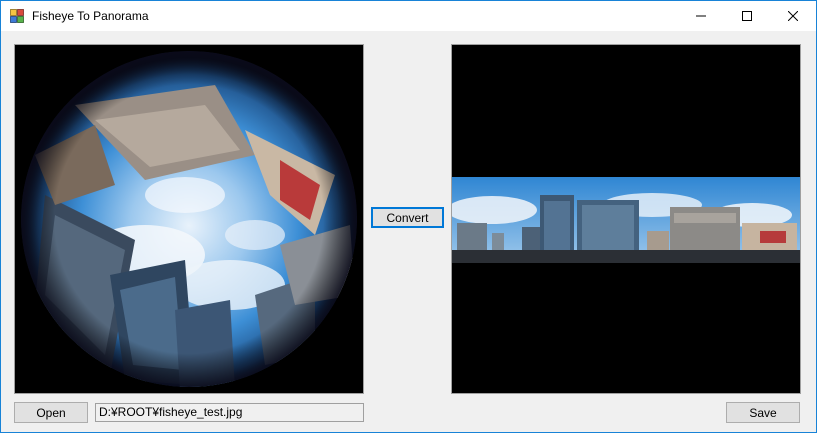  I want to click on title-bar: Fisheye To Panorama, so click(408, 16).